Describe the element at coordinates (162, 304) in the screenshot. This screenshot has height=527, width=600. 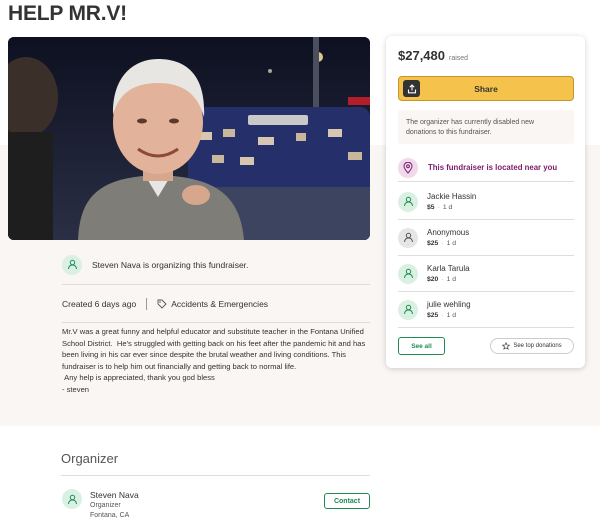
I see `tag-icon` at that location.